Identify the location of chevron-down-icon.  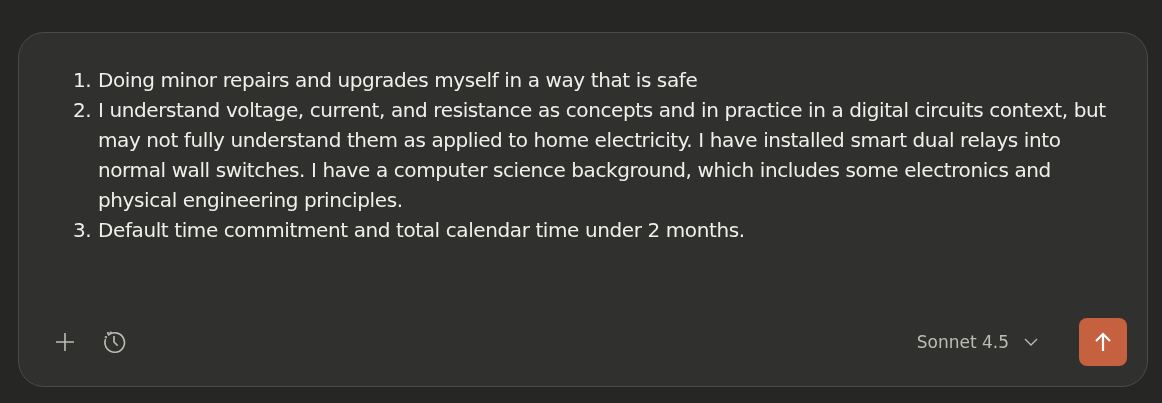
(1031, 342).